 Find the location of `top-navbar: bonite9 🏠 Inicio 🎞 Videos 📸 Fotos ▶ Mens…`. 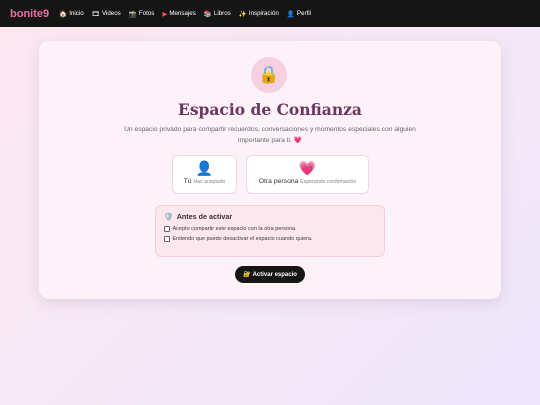

top-navbar: bonite9 🏠 Inicio 🎞 Videos 📸 Fotos ▶ Mens… is located at coordinates (270, 13).